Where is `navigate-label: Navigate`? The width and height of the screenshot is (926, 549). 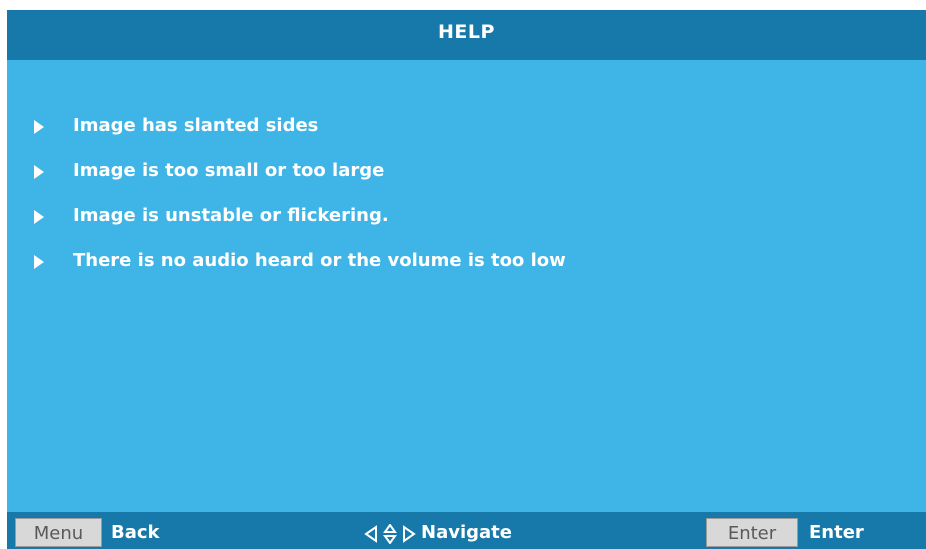 navigate-label: Navigate is located at coordinates (466, 532).